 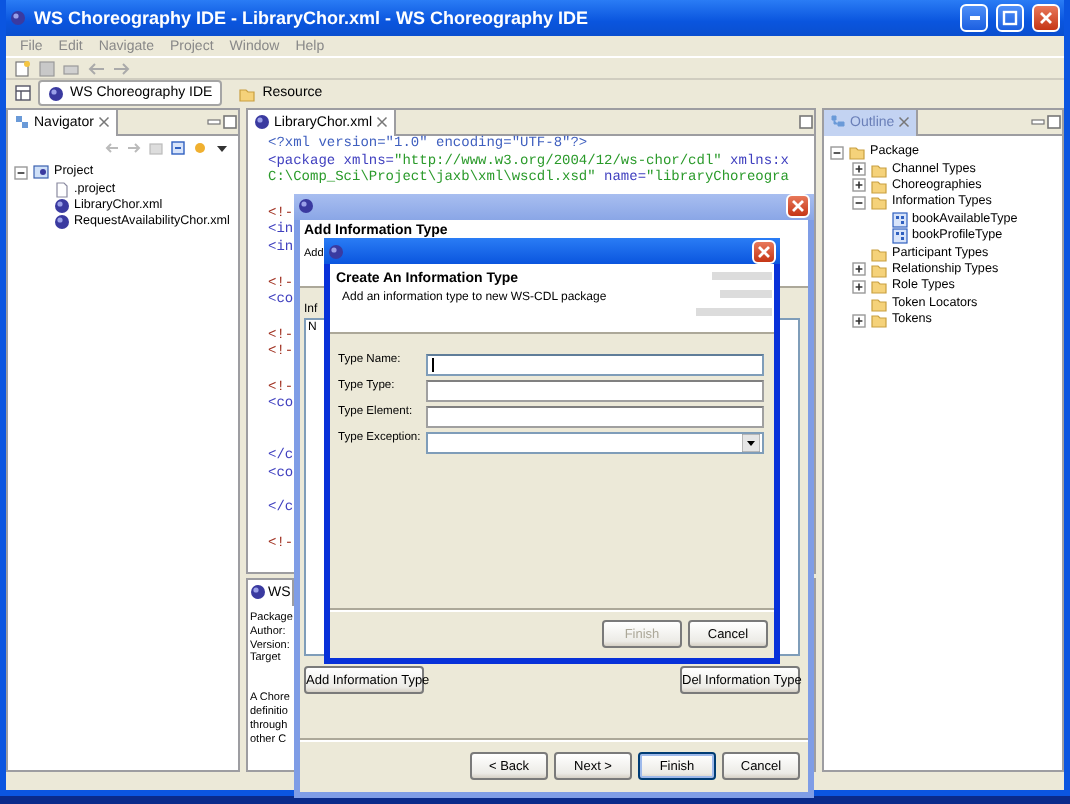 What do you see at coordinates (595, 443) in the screenshot?
I see `dropdown-field` at bounding box center [595, 443].